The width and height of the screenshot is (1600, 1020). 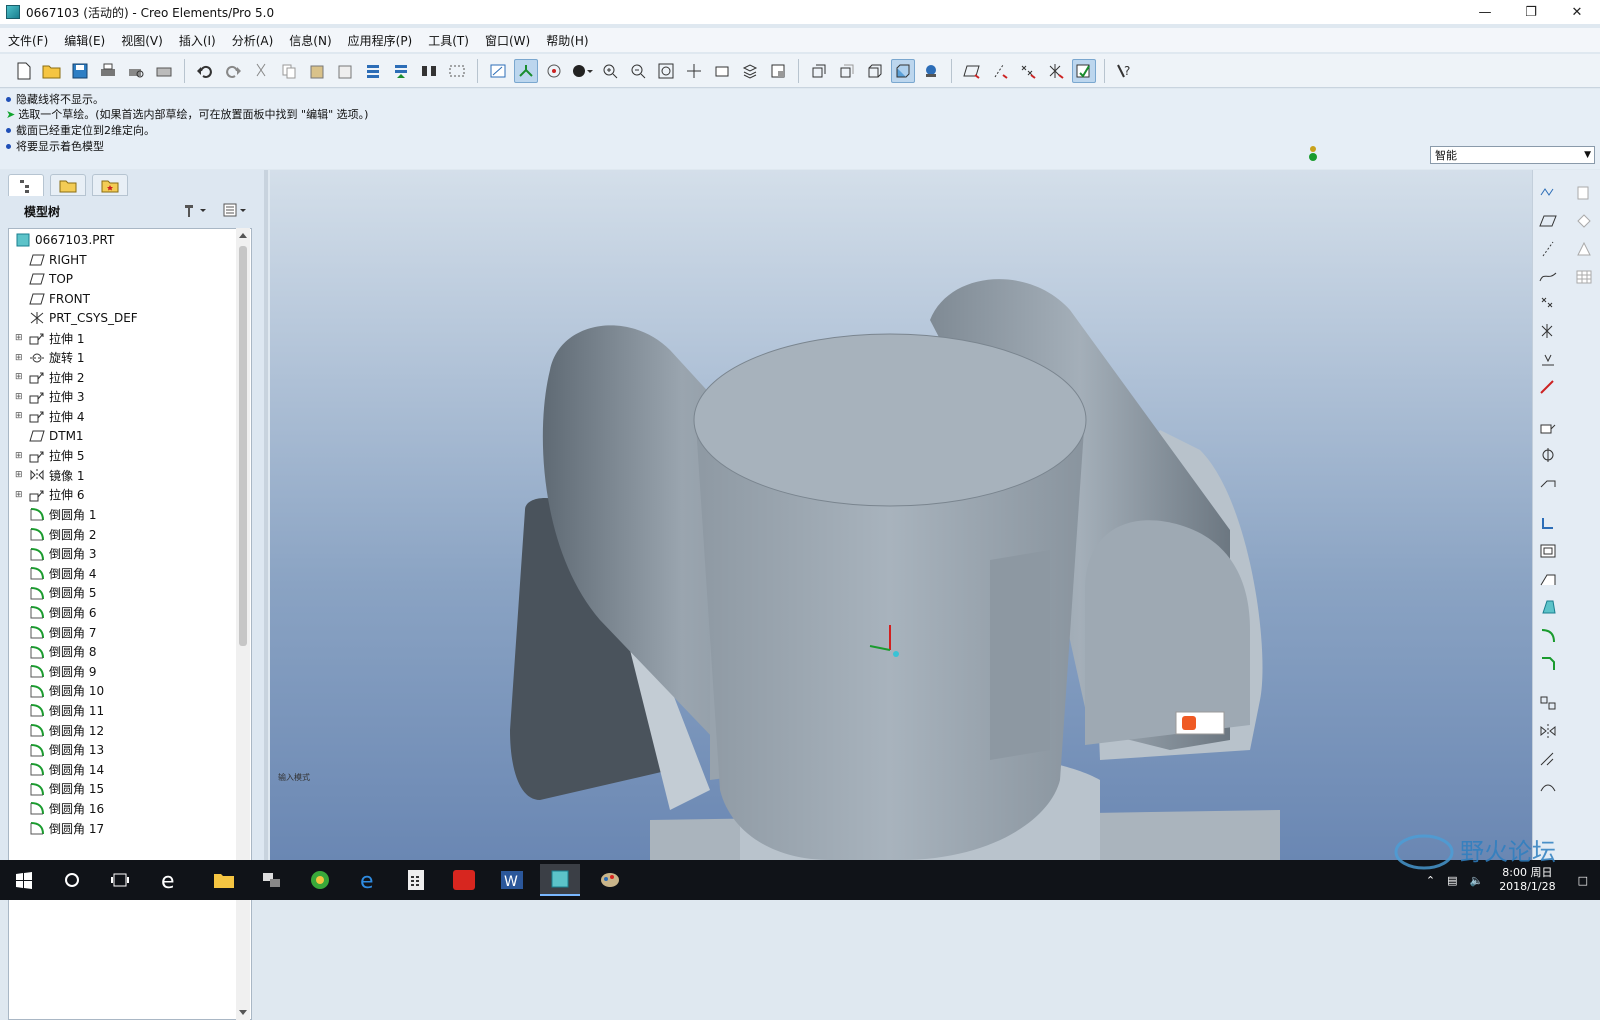 What do you see at coordinates (41, 279) in the screenshot?
I see `tree-node: TOP` at bounding box center [41, 279].